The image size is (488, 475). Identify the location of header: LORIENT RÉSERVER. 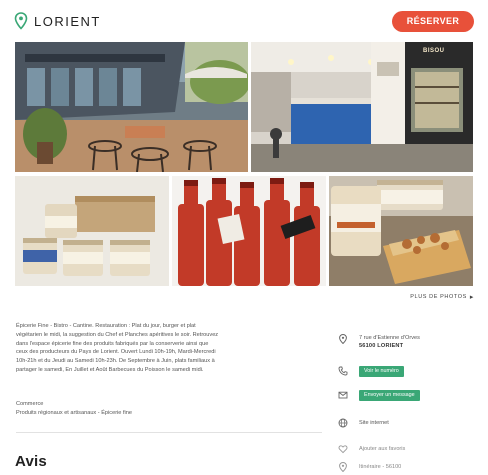
(244, 21).